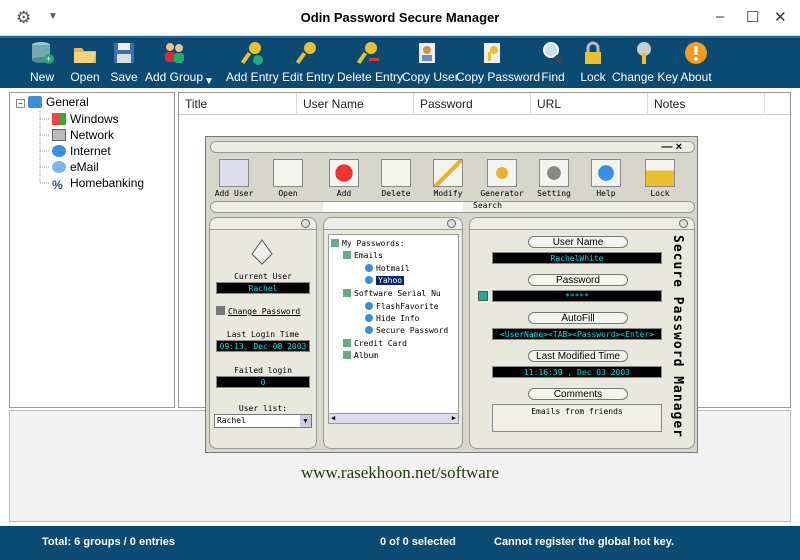 The height and width of the screenshot is (560, 800). I want to click on tree-node-general: − General, so click(52, 102).